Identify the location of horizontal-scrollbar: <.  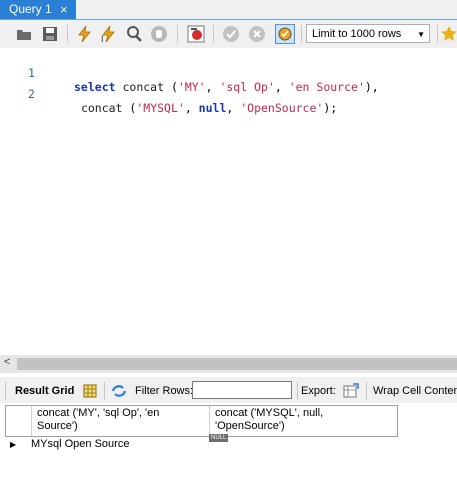
(228, 364).